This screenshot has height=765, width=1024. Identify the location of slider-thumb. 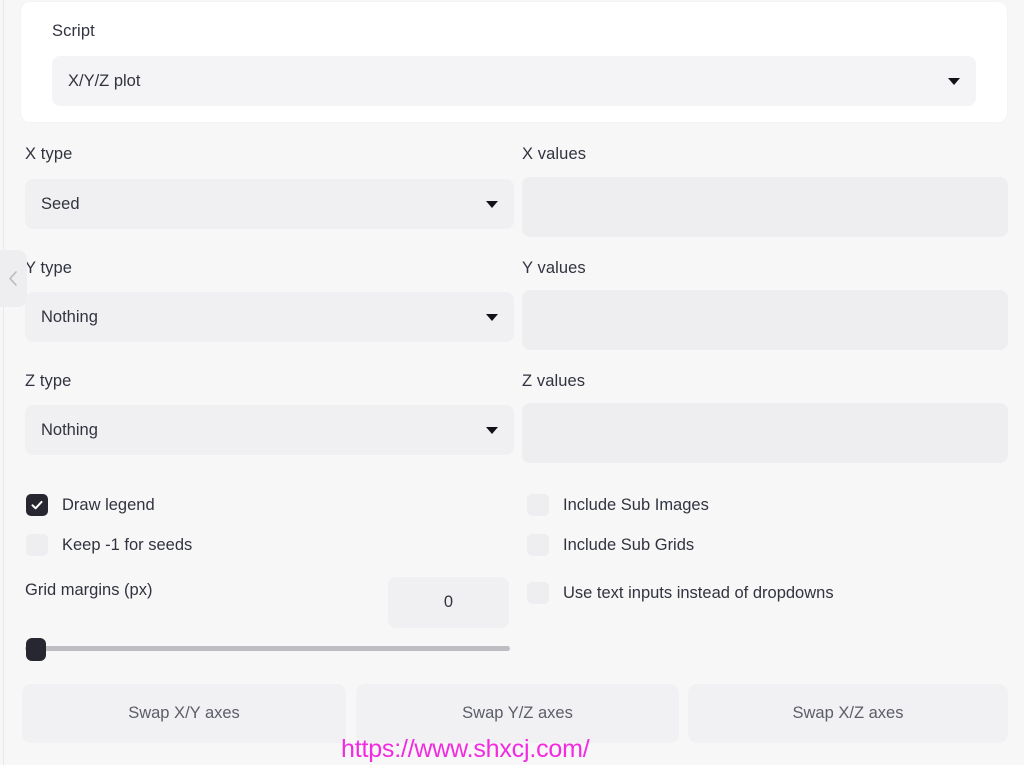
(36, 649).